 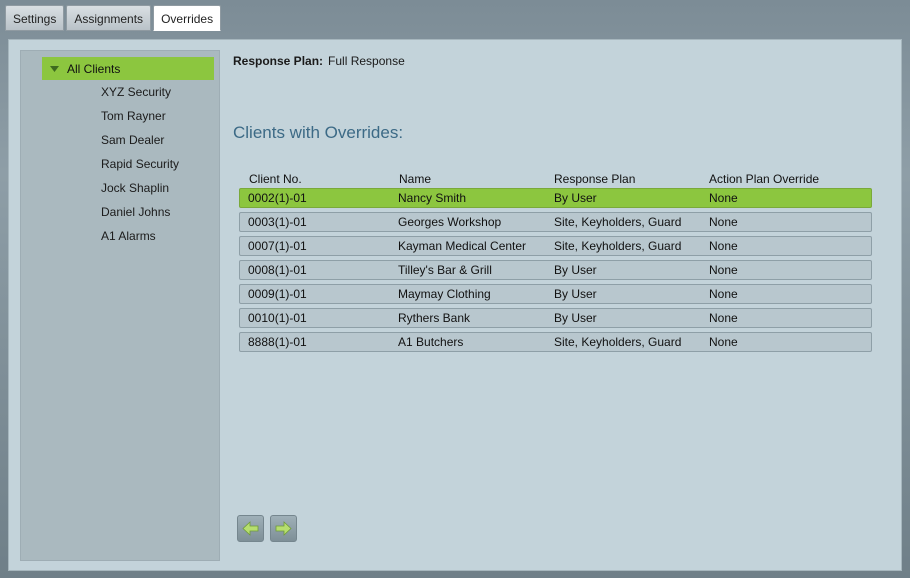 I want to click on cell-client-no: 0010(1)-01, so click(x=277, y=318).